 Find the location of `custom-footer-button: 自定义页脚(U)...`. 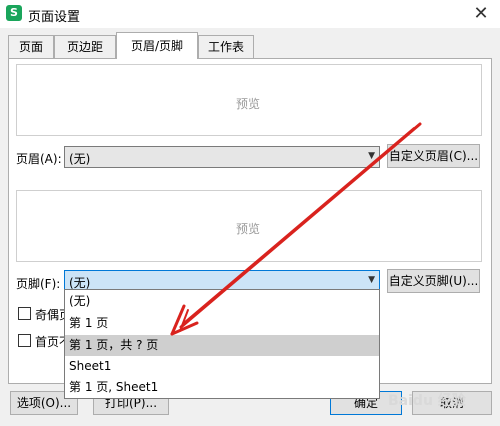

custom-footer-button: 自定义页脚(U)... is located at coordinates (433, 281).